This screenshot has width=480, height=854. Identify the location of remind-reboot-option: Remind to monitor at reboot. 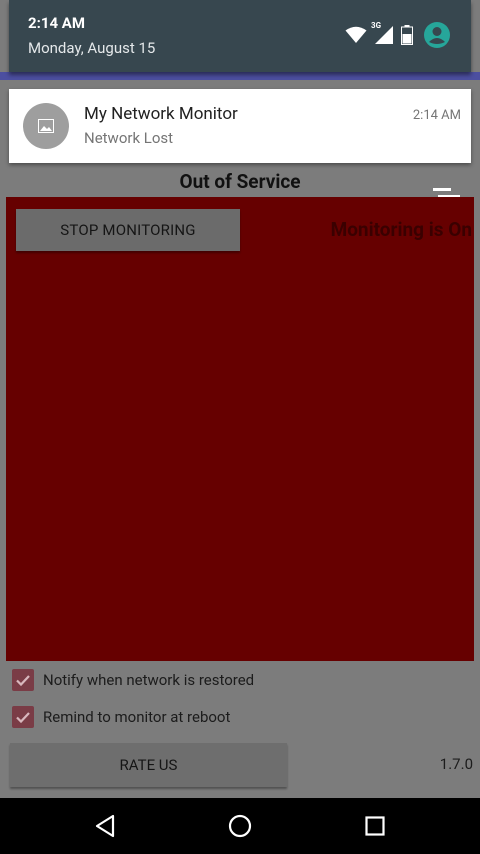
(121, 717).